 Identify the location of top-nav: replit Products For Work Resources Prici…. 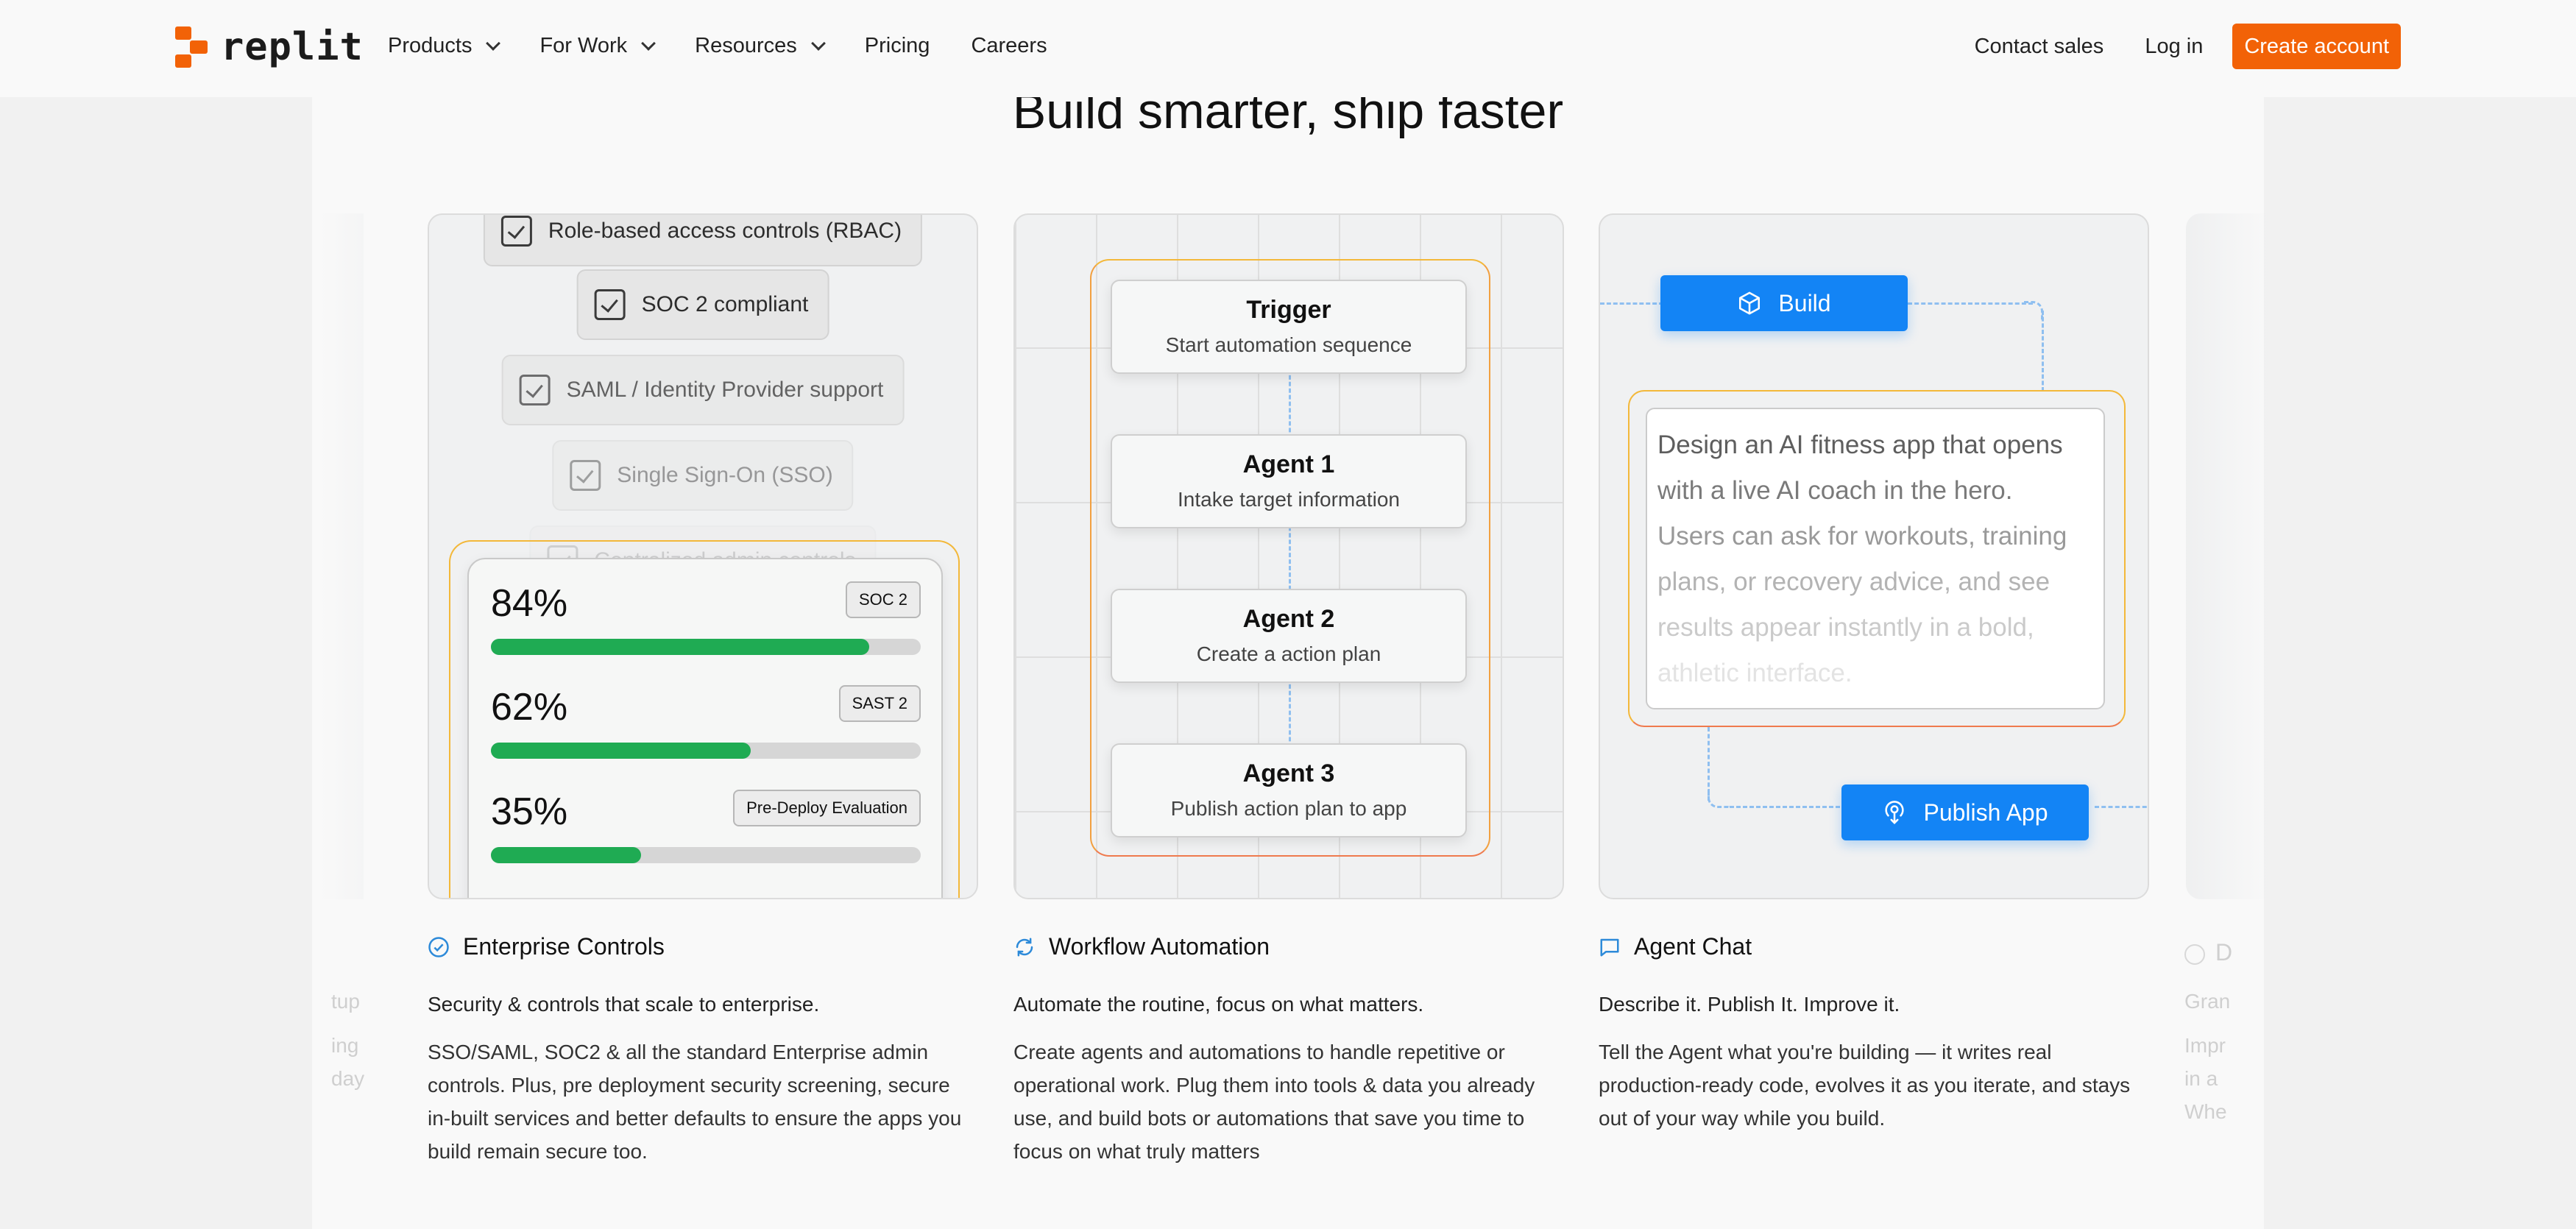
(1288, 49).